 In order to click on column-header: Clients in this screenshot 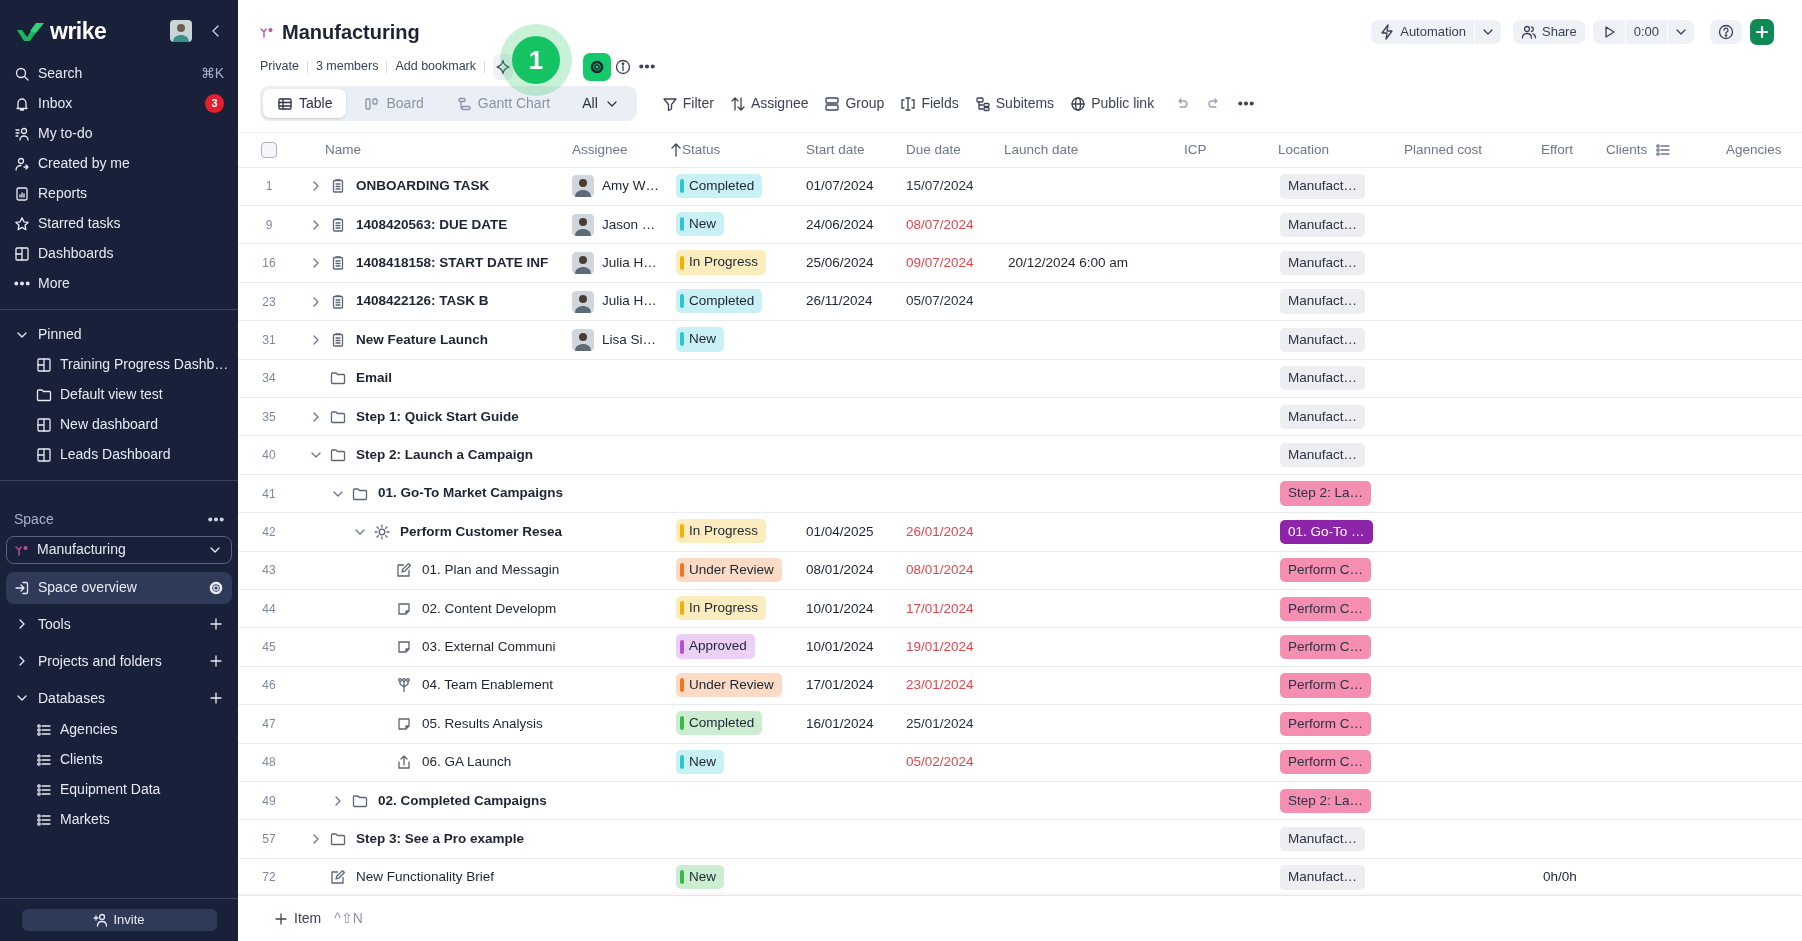, I will do `click(1627, 149)`.